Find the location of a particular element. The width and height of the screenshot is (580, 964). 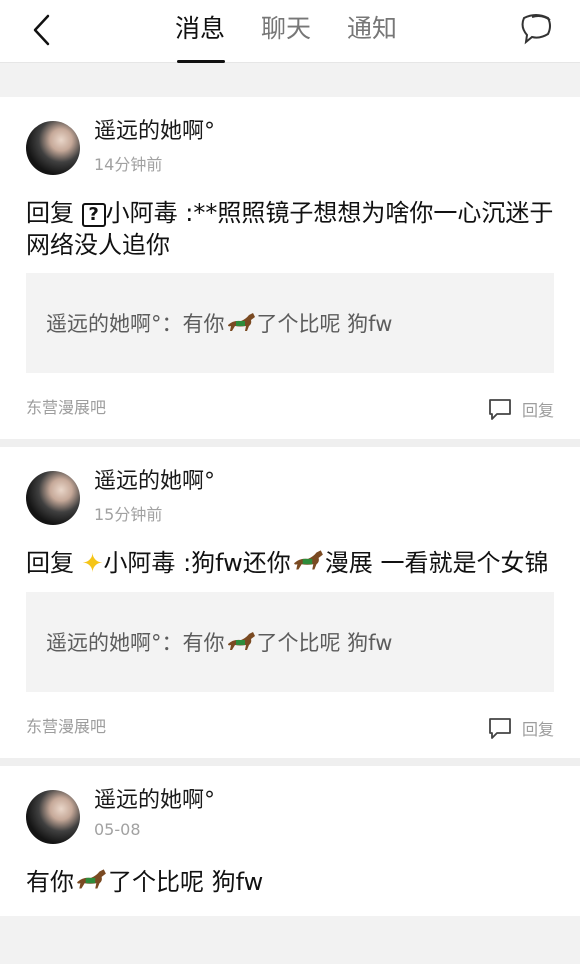

top-spacer is located at coordinates (290, 80).